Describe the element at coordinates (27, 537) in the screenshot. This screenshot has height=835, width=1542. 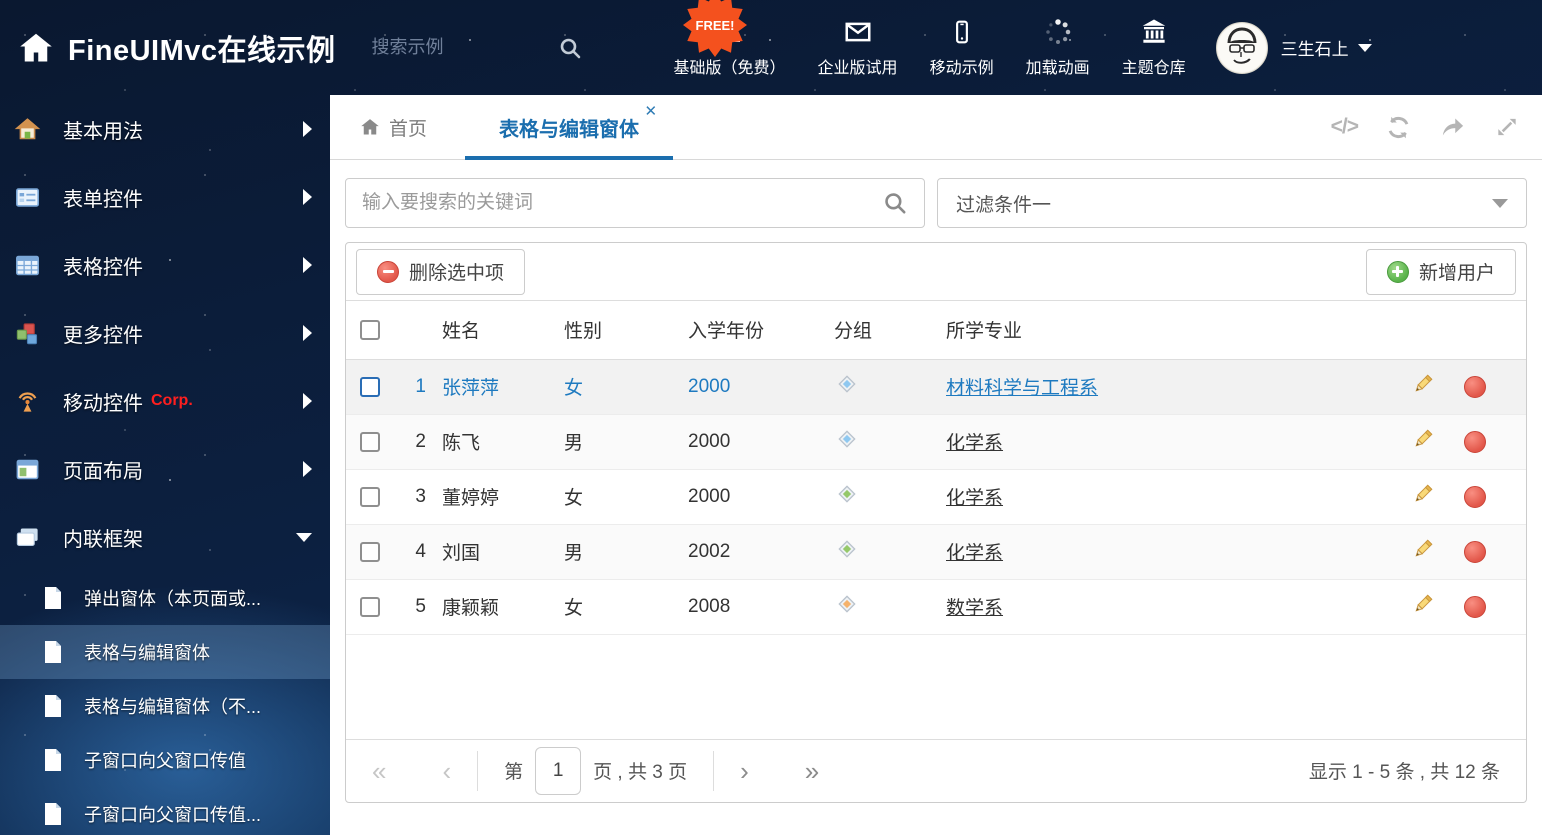
I see `frames-icon` at that location.